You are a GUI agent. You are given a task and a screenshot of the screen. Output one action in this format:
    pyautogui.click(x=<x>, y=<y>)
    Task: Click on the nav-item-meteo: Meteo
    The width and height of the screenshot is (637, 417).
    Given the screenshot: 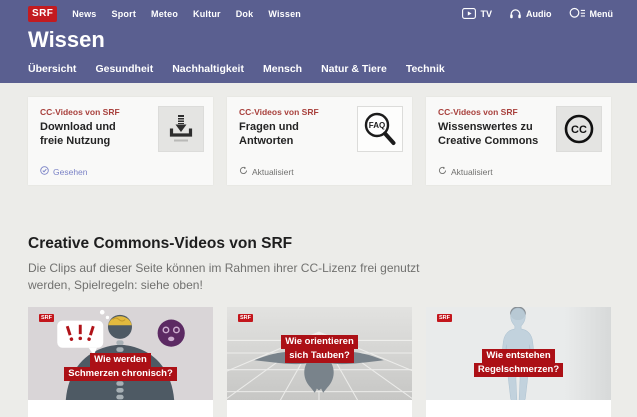 What is the action you would take?
    pyautogui.click(x=164, y=14)
    